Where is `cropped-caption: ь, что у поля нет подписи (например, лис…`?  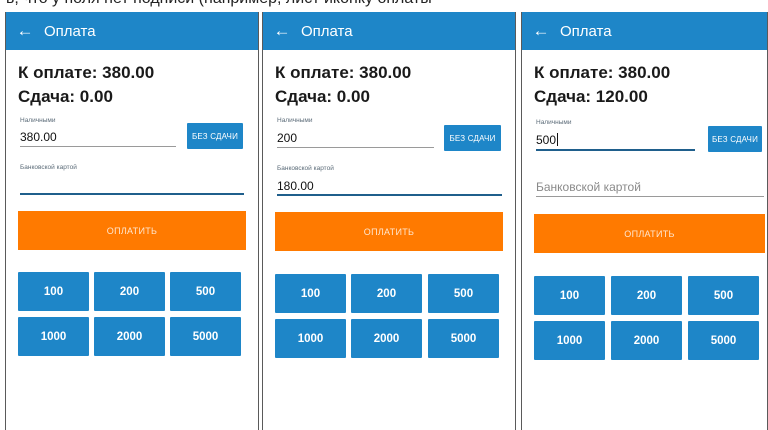
cropped-caption: ь, что у поля нет подписи (например, лис… is located at coordinates (384, 6).